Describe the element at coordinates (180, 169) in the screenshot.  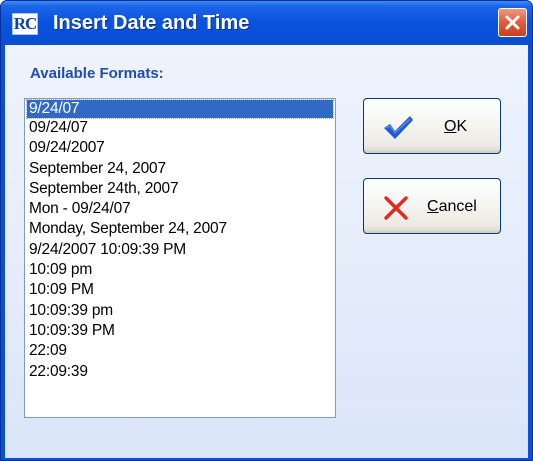
I see `list-item: September 24, 2007` at that location.